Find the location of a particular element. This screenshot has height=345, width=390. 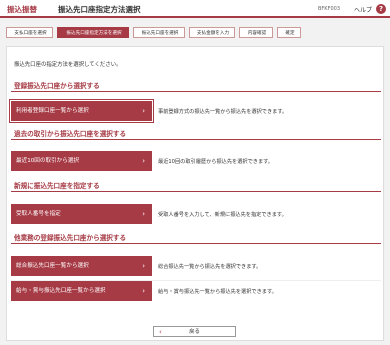

item-description: 給与・賞与振込先一覧から振込先を選択できます。 is located at coordinates (217, 292).